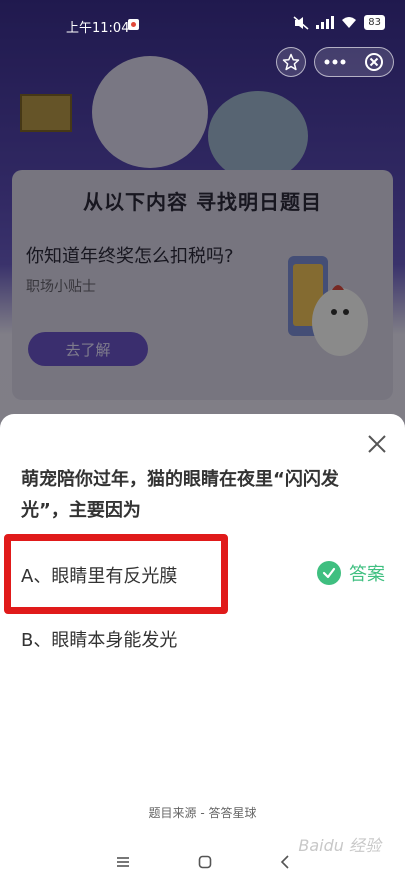  What do you see at coordinates (377, 444) in the screenshot?
I see `close-icon` at bounding box center [377, 444].